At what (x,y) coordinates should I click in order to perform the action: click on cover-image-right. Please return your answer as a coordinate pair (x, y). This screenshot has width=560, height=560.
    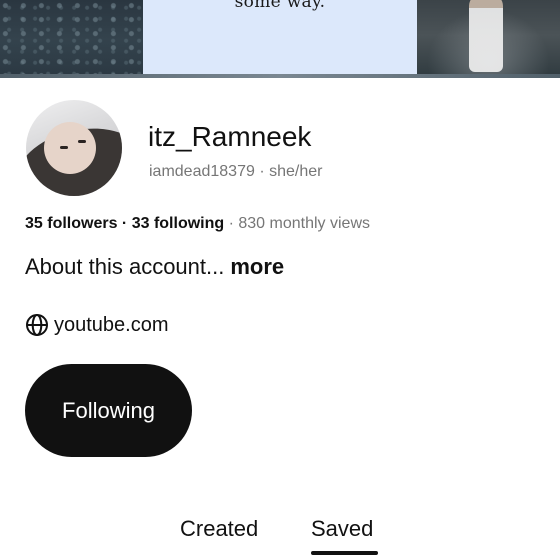
    Looking at the image, I should click on (488, 39).